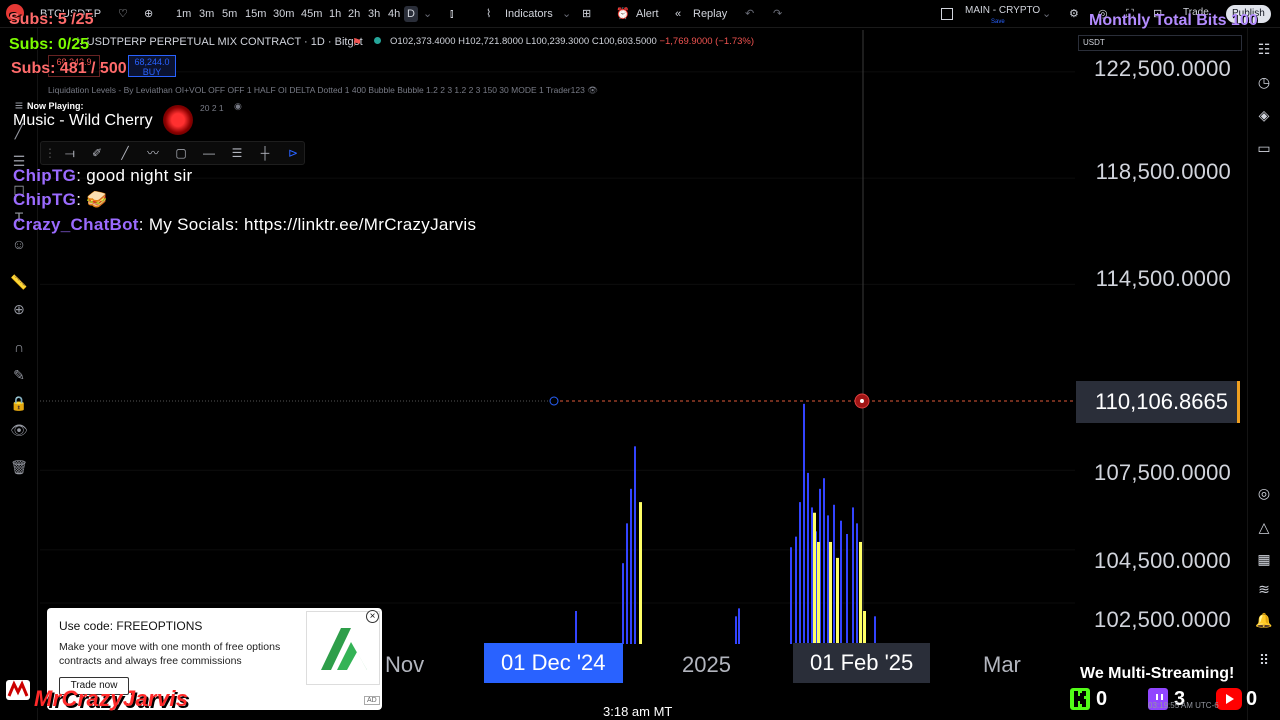  I want to click on buy-price: 68,244.0, so click(152, 62).